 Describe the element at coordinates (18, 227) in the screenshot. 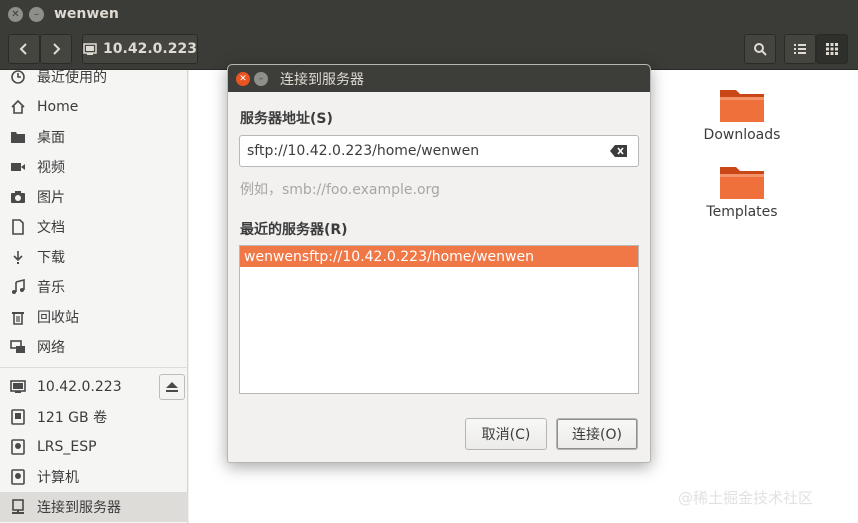

I see `document-icon` at that location.